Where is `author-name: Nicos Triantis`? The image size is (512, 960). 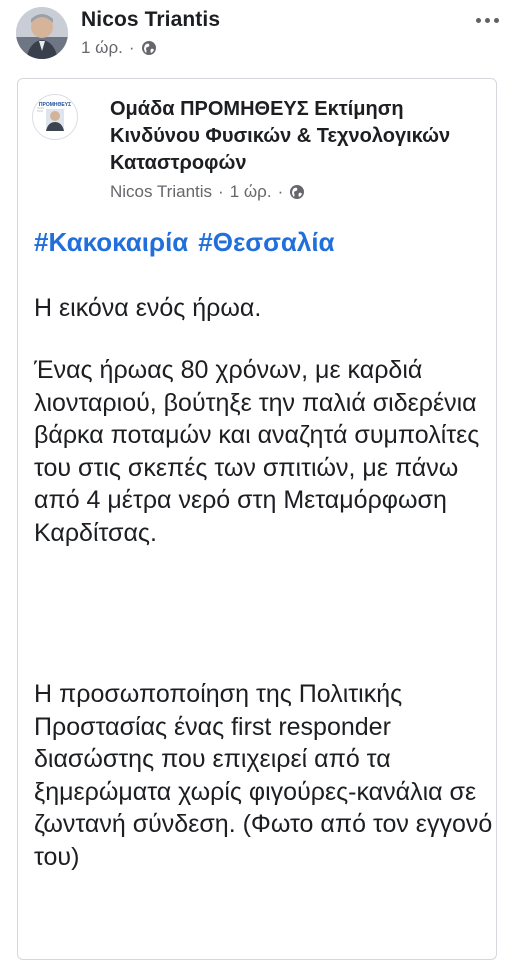 author-name: Nicos Triantis is located at coordinates (150, 20).